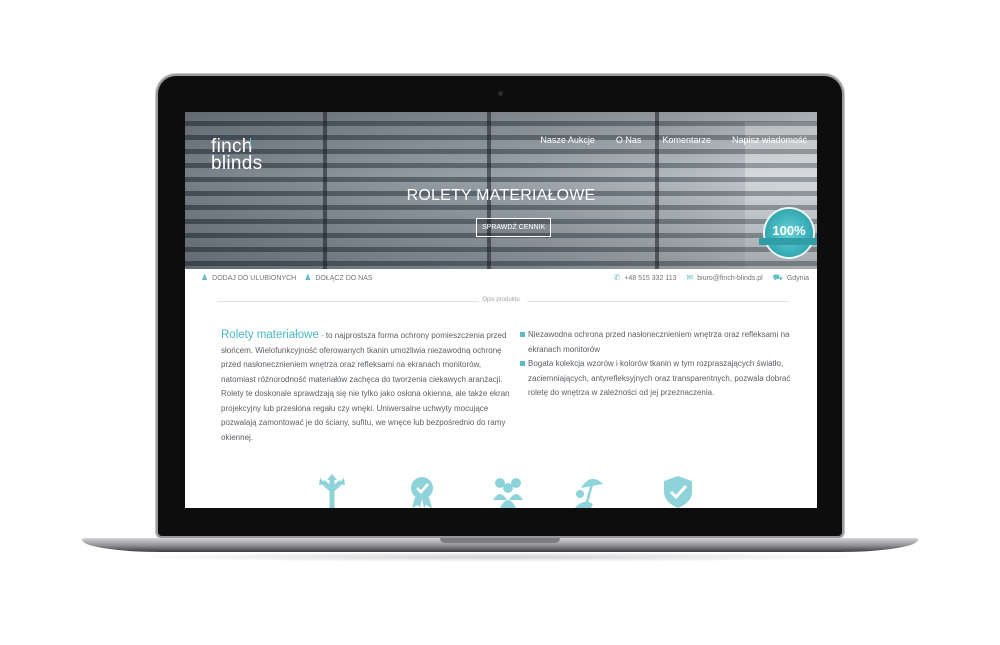  I want to click on nav-item-comments: Komentarze, so click(686, 140).